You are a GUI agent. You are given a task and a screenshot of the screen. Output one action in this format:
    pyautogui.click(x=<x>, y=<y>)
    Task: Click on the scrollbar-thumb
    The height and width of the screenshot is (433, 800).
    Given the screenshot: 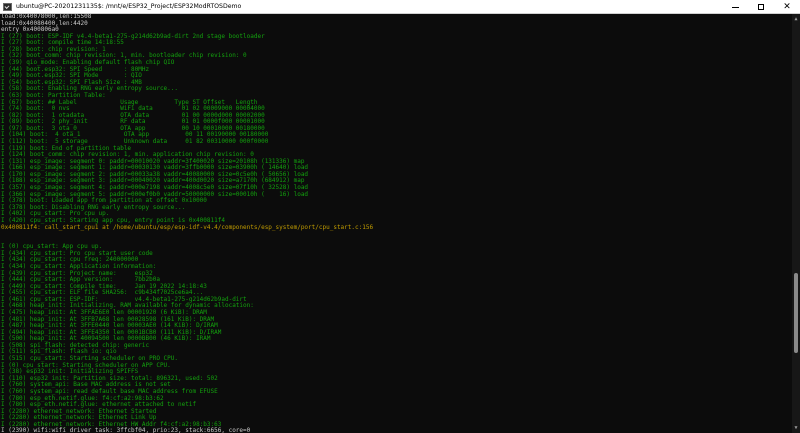 What is the action you would take?
    pyautogui.click(x=796, y=312)
    